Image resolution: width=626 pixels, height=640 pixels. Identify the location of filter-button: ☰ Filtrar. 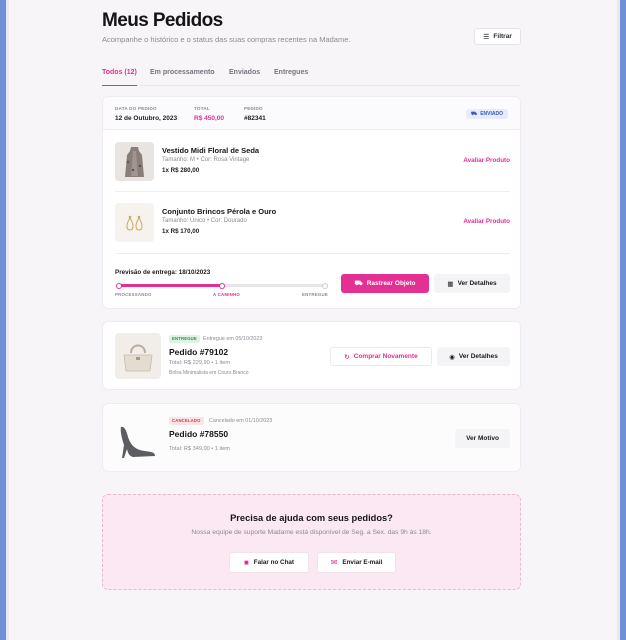
(497, 36).